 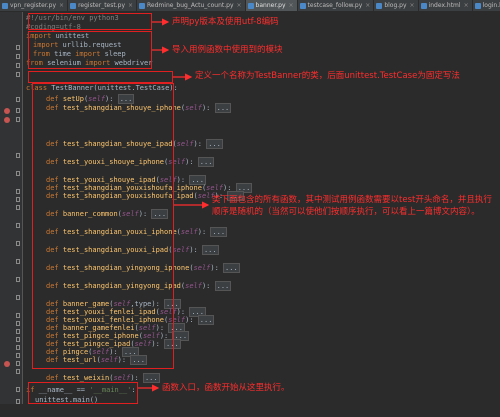 What do you see at coordinates (225, 22) in the screenshot?
I see `annotation-encoding: 声明py版本及使用utf-8编码` at bounding box center [225, 22].